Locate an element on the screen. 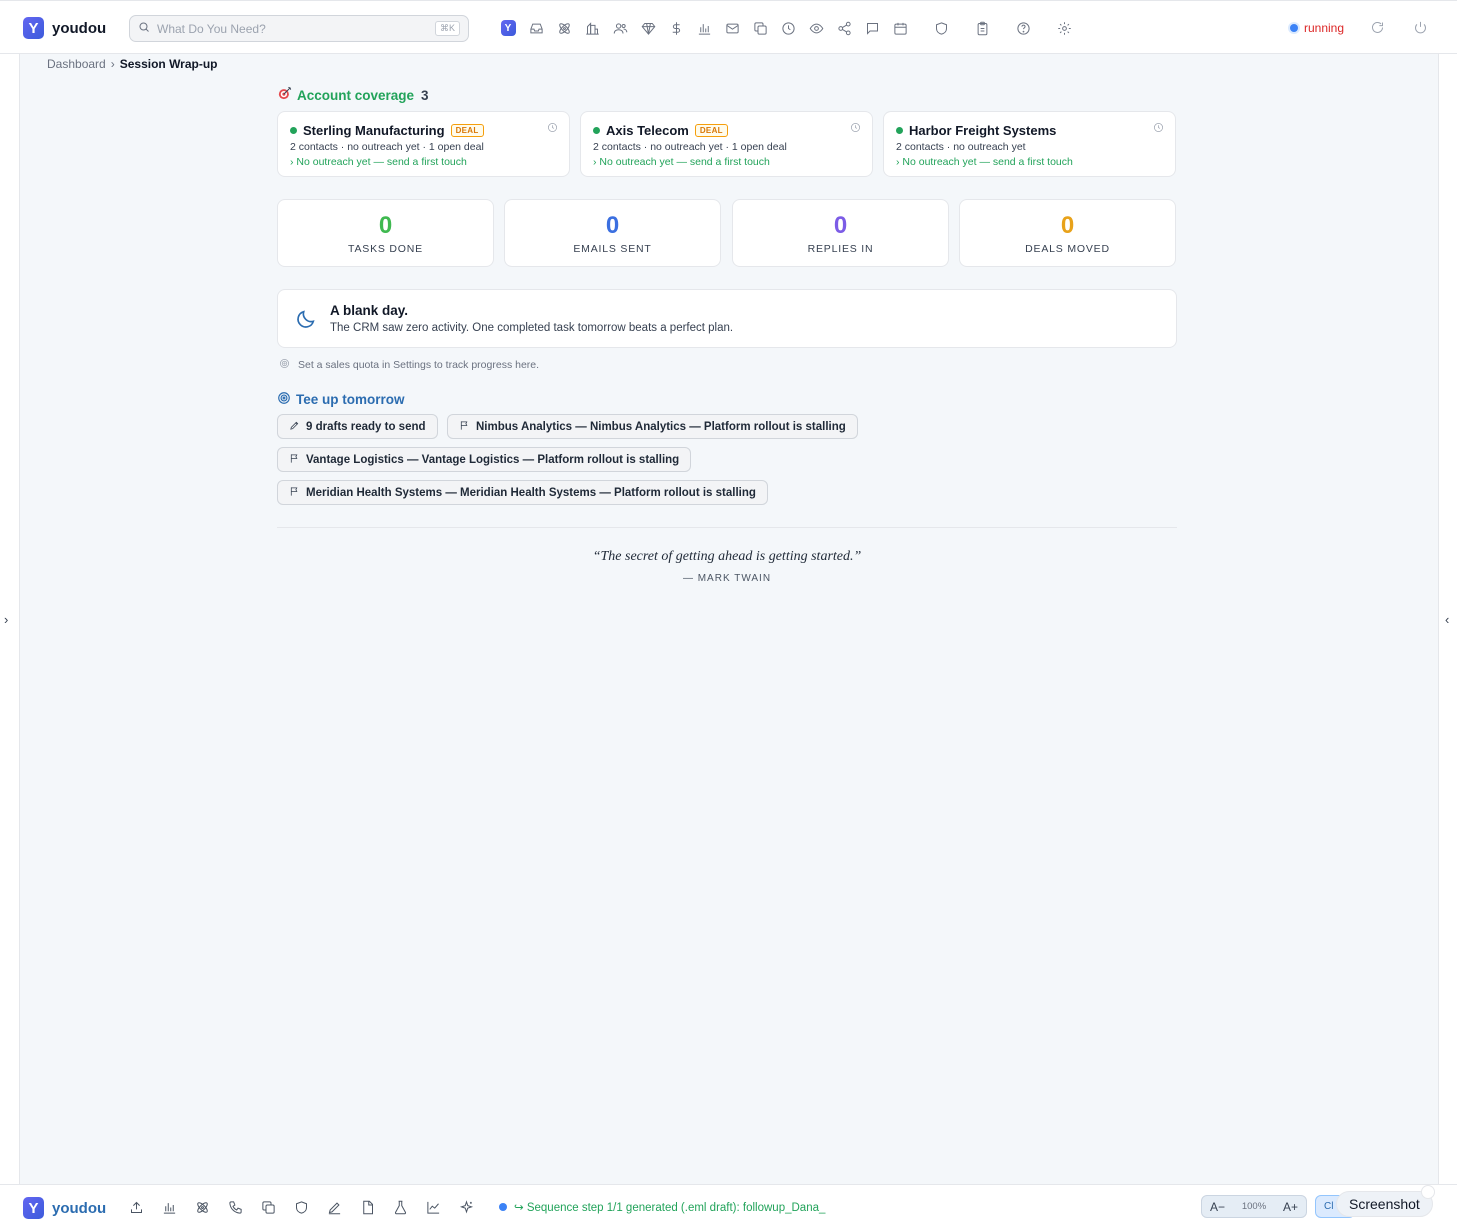  zoom-in-button: A+ is located at coordinates (1290, 1207).